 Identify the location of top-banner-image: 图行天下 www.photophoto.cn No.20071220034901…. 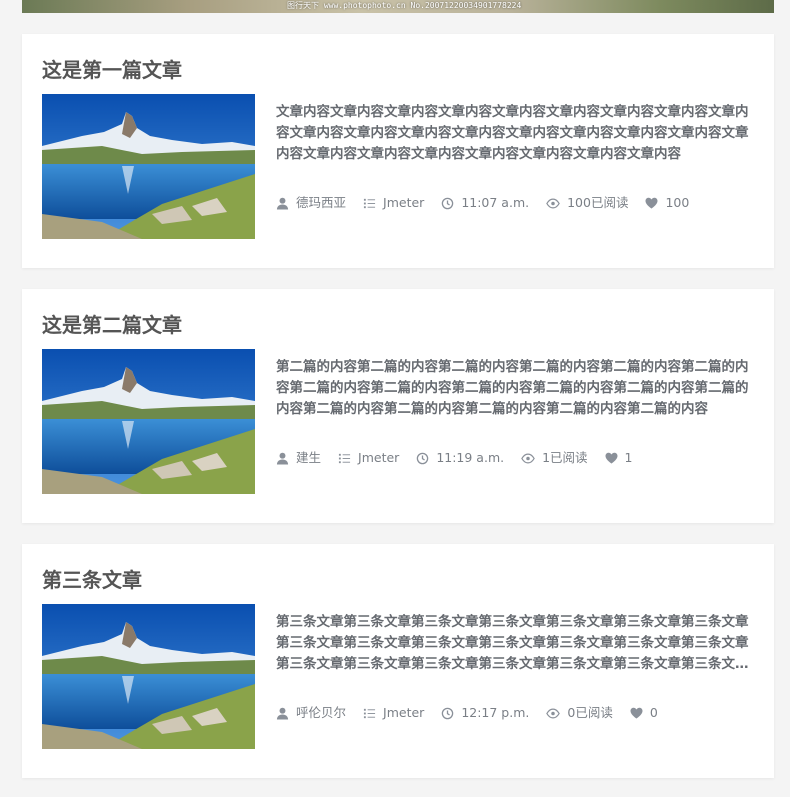
(398, 6).